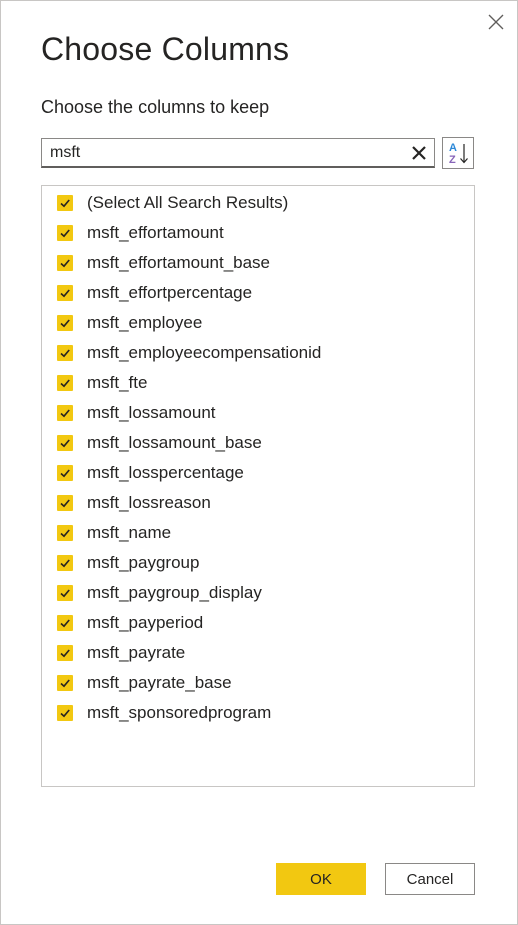  I want to click on list-item: msft_sponsoredprogram, so click(262, 713).